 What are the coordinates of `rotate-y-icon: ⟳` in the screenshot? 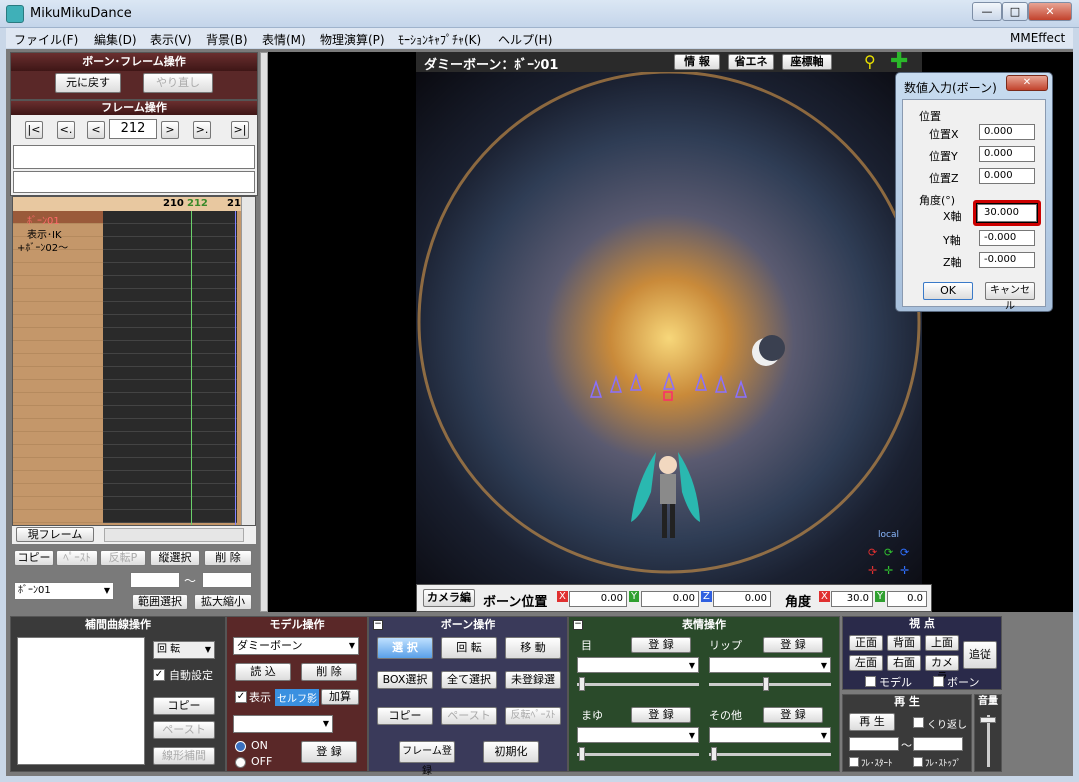 It's located at (888, 552).